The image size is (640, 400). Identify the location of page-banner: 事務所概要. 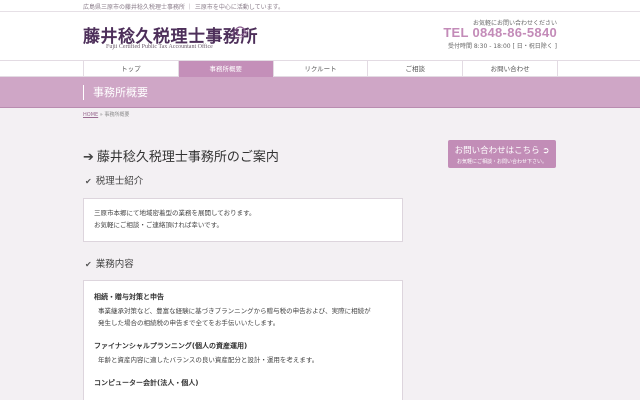
(320, 92).